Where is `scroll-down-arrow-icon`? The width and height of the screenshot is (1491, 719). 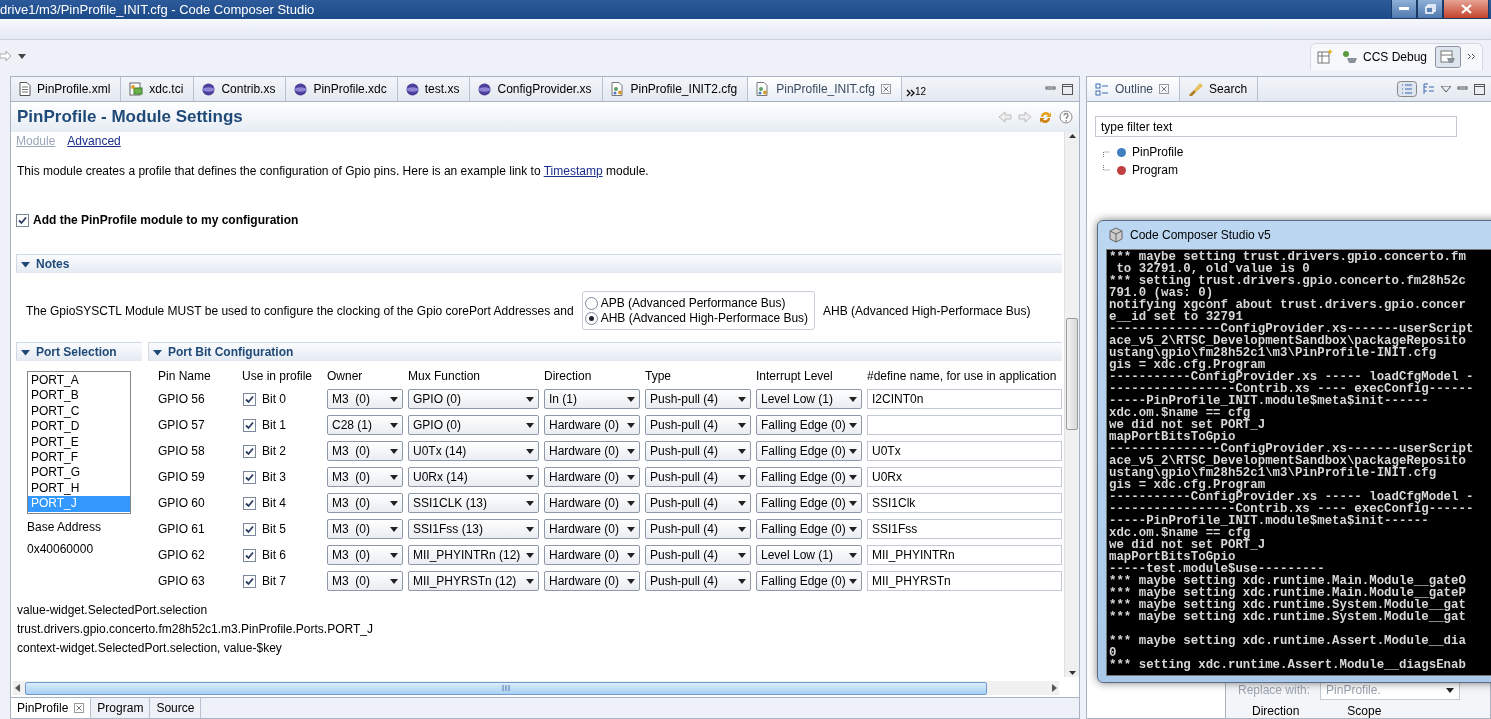 scroll-down-arrow-icon is located at coordinates (1072, 673).